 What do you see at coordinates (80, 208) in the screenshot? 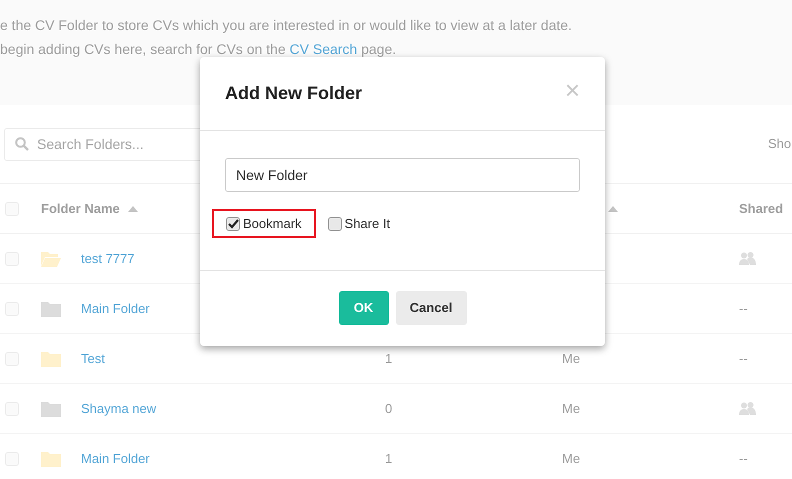
I see `column-header: Folder Name` at bounding box center [80, 208].